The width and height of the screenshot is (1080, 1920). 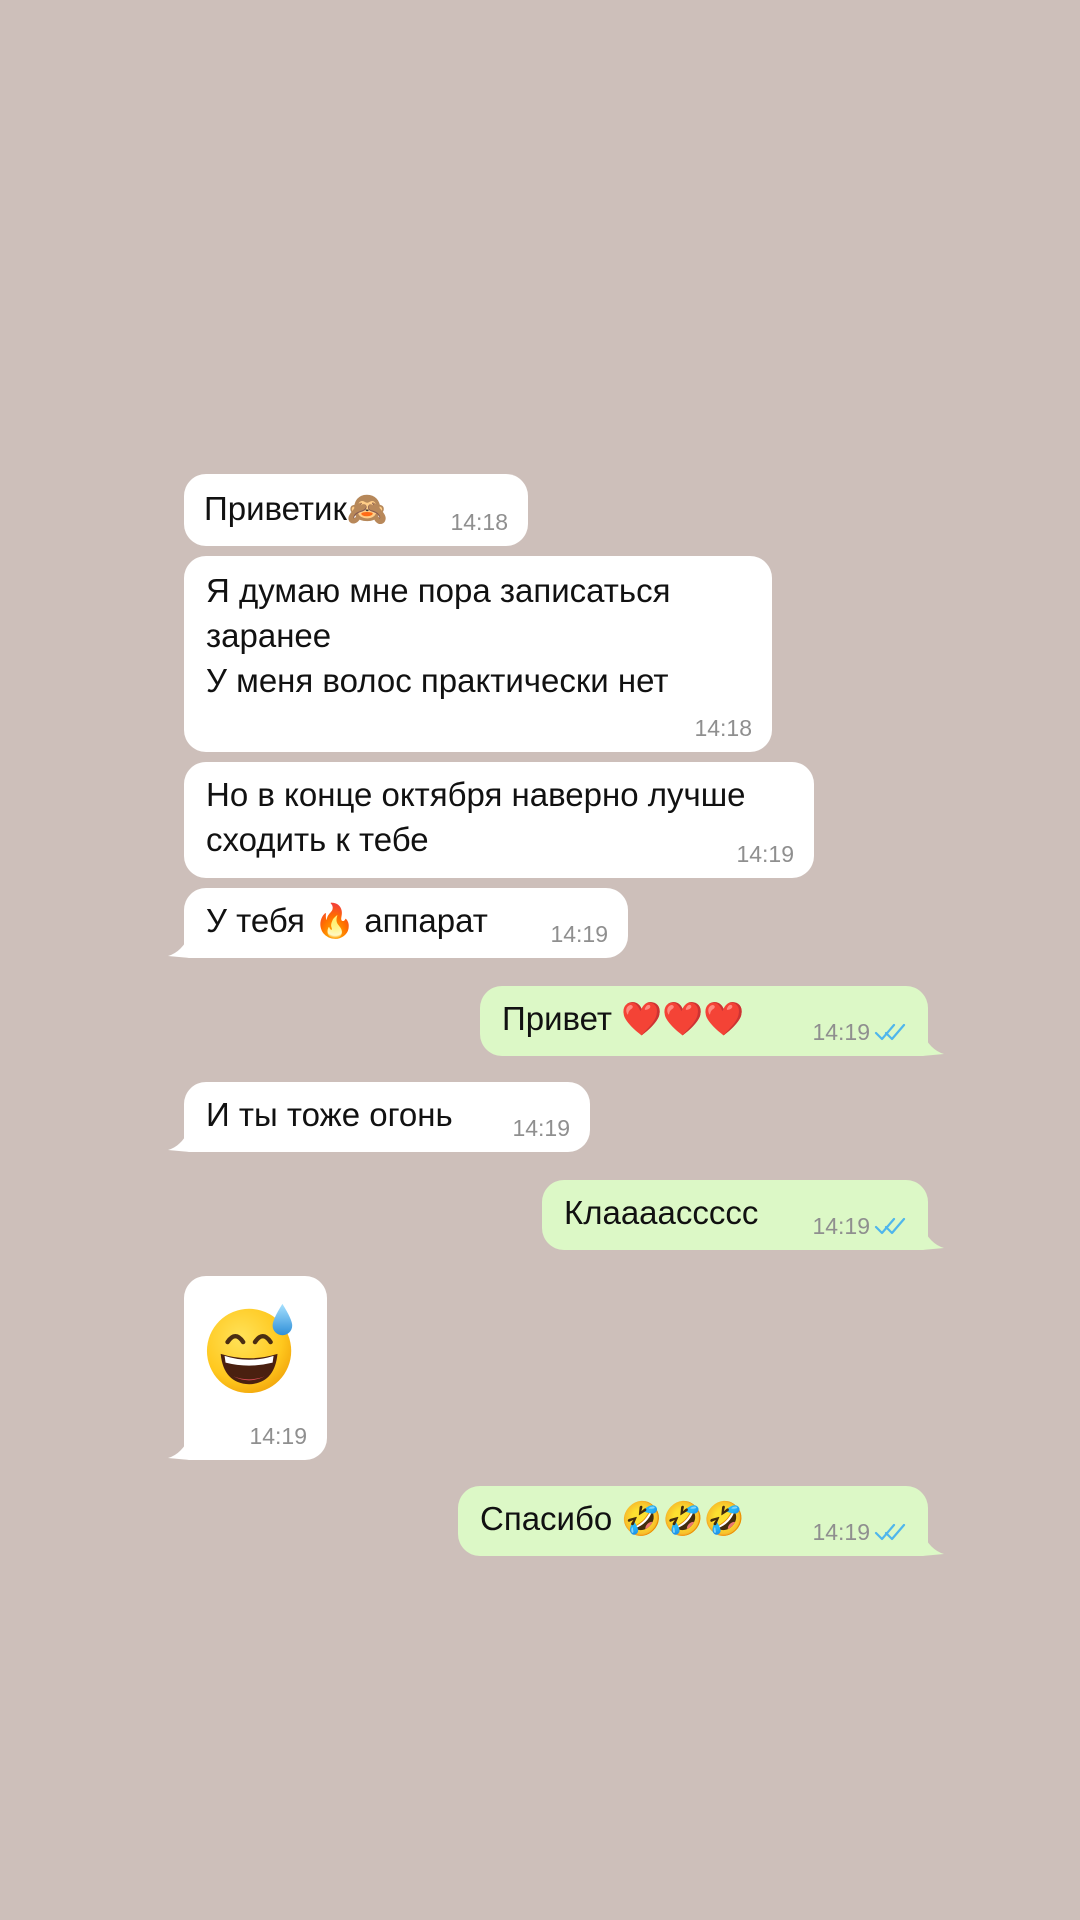 I want to click on outgoing-message: Привет ❤️❤️❤️ 14:19, so click(x=712, y=1021).